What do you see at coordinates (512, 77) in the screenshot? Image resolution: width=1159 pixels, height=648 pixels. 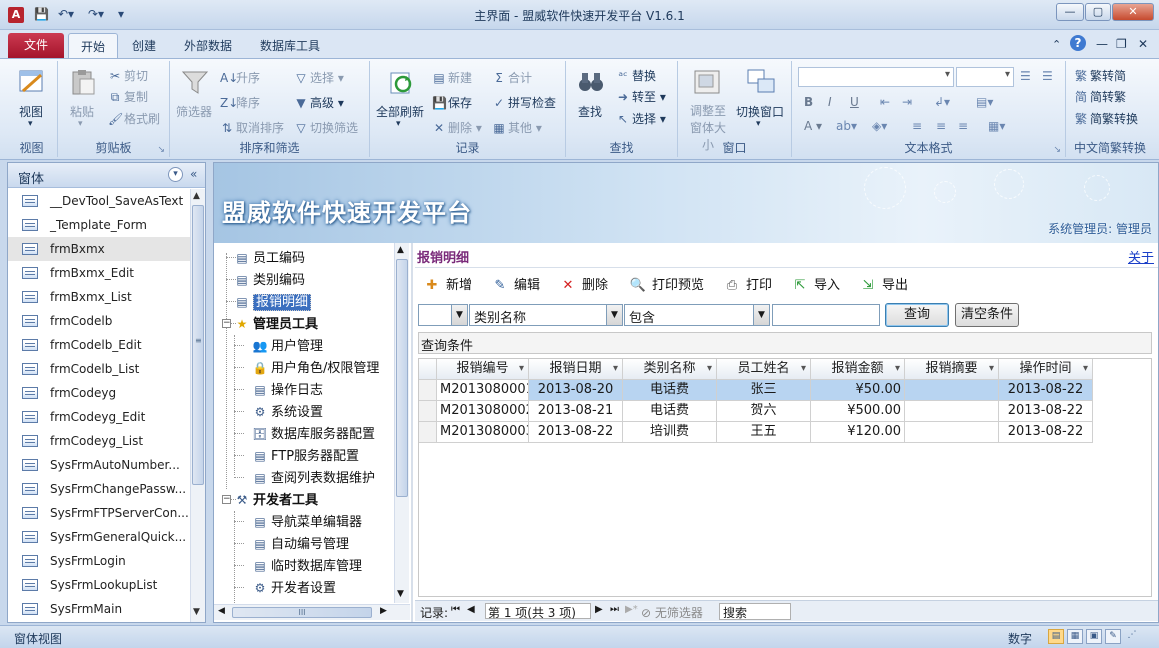 I see `totals-button: Σ 合计` at bounding box center [512, 77].